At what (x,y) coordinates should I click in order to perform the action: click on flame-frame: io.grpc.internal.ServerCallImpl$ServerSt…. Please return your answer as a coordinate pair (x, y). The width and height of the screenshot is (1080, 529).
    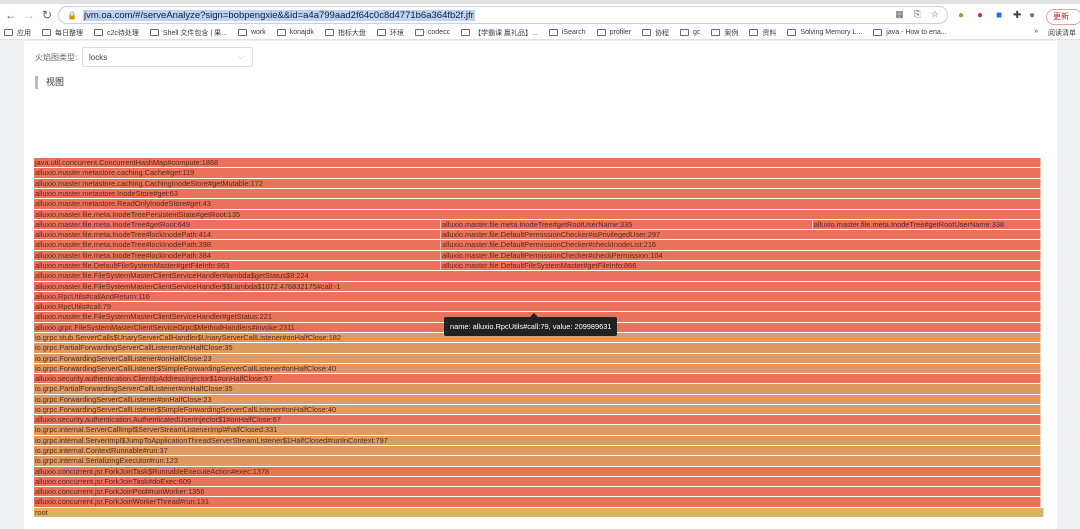
    Looking at the image, I should click on (537, 430).